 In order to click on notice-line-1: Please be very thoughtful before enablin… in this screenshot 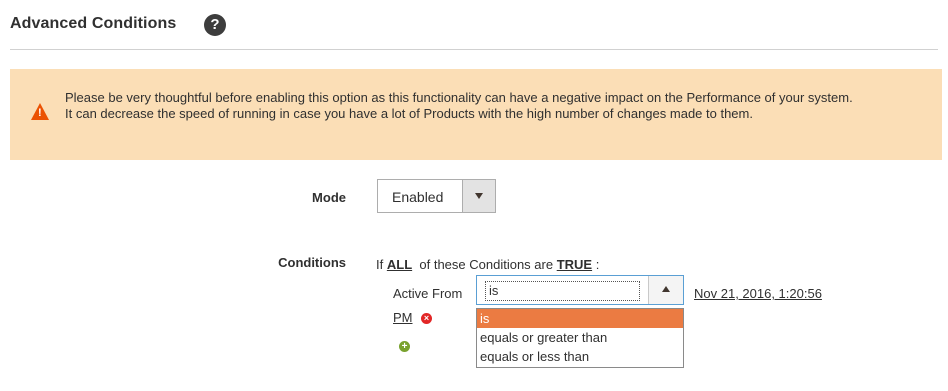, I will do `click(459, 97)`.